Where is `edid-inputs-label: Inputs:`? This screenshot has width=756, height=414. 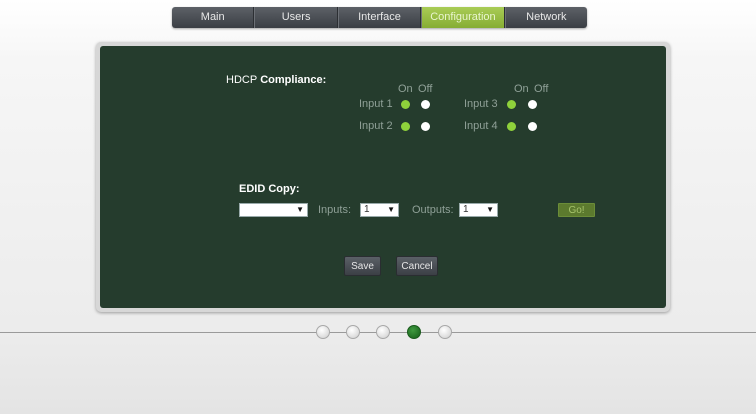
edid-inputs-label: Inputs: is located at coordinates (335, 210).